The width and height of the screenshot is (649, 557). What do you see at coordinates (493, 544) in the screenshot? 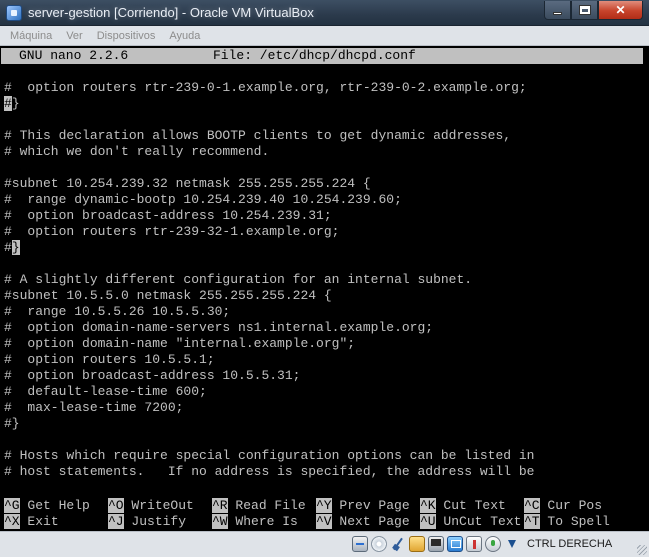
I see `mouse-integration-icon` at bounding box center [493, 544].